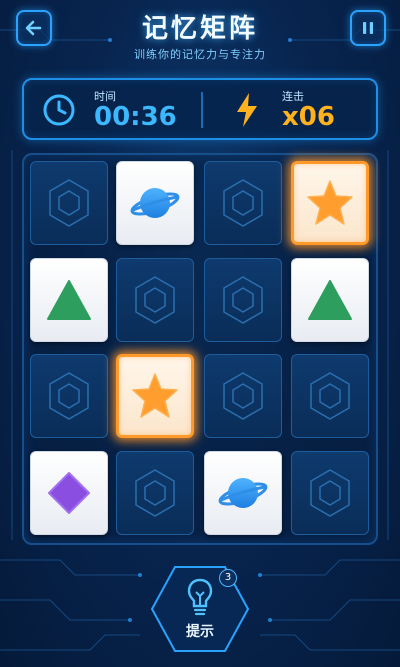  What do you see at coordinates (200, 54) in the screenshot?
I see `page-subtitle: 训练你的记忆力与专注力` at bounding box center [200, 54].